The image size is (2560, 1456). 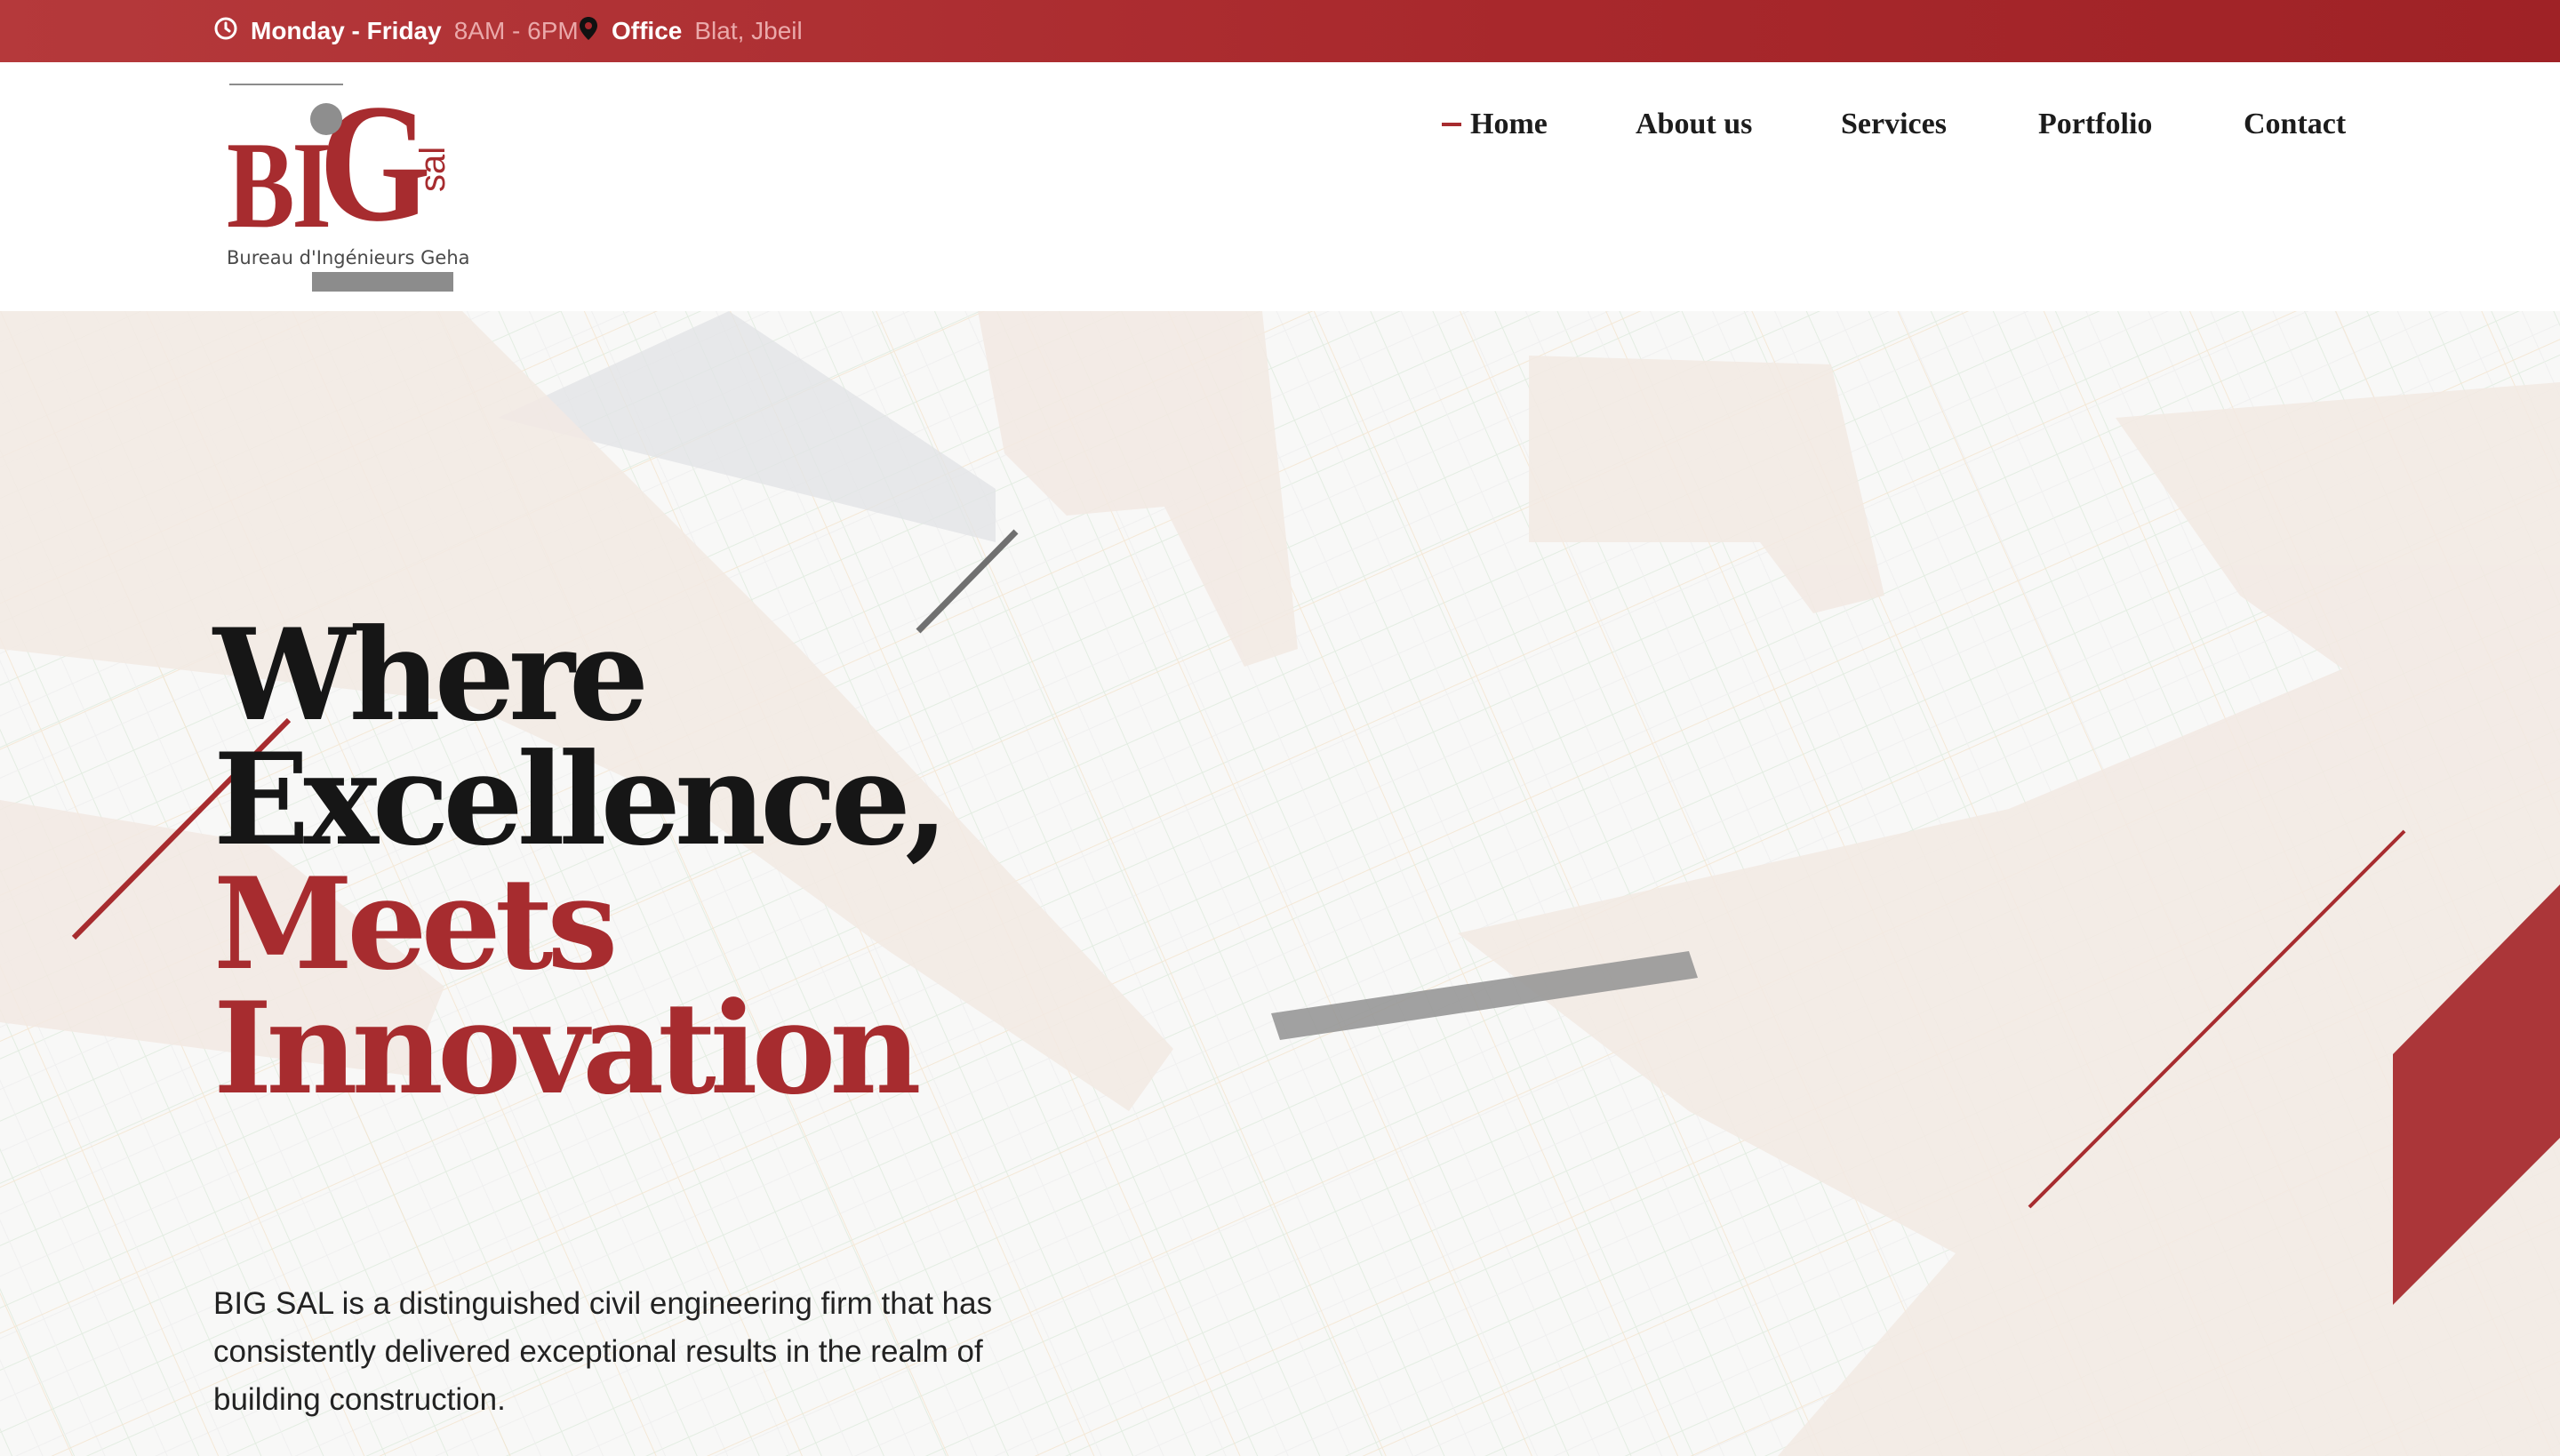 I want to click on hours-label: Monday - Friday, so click(x=346, y=30).